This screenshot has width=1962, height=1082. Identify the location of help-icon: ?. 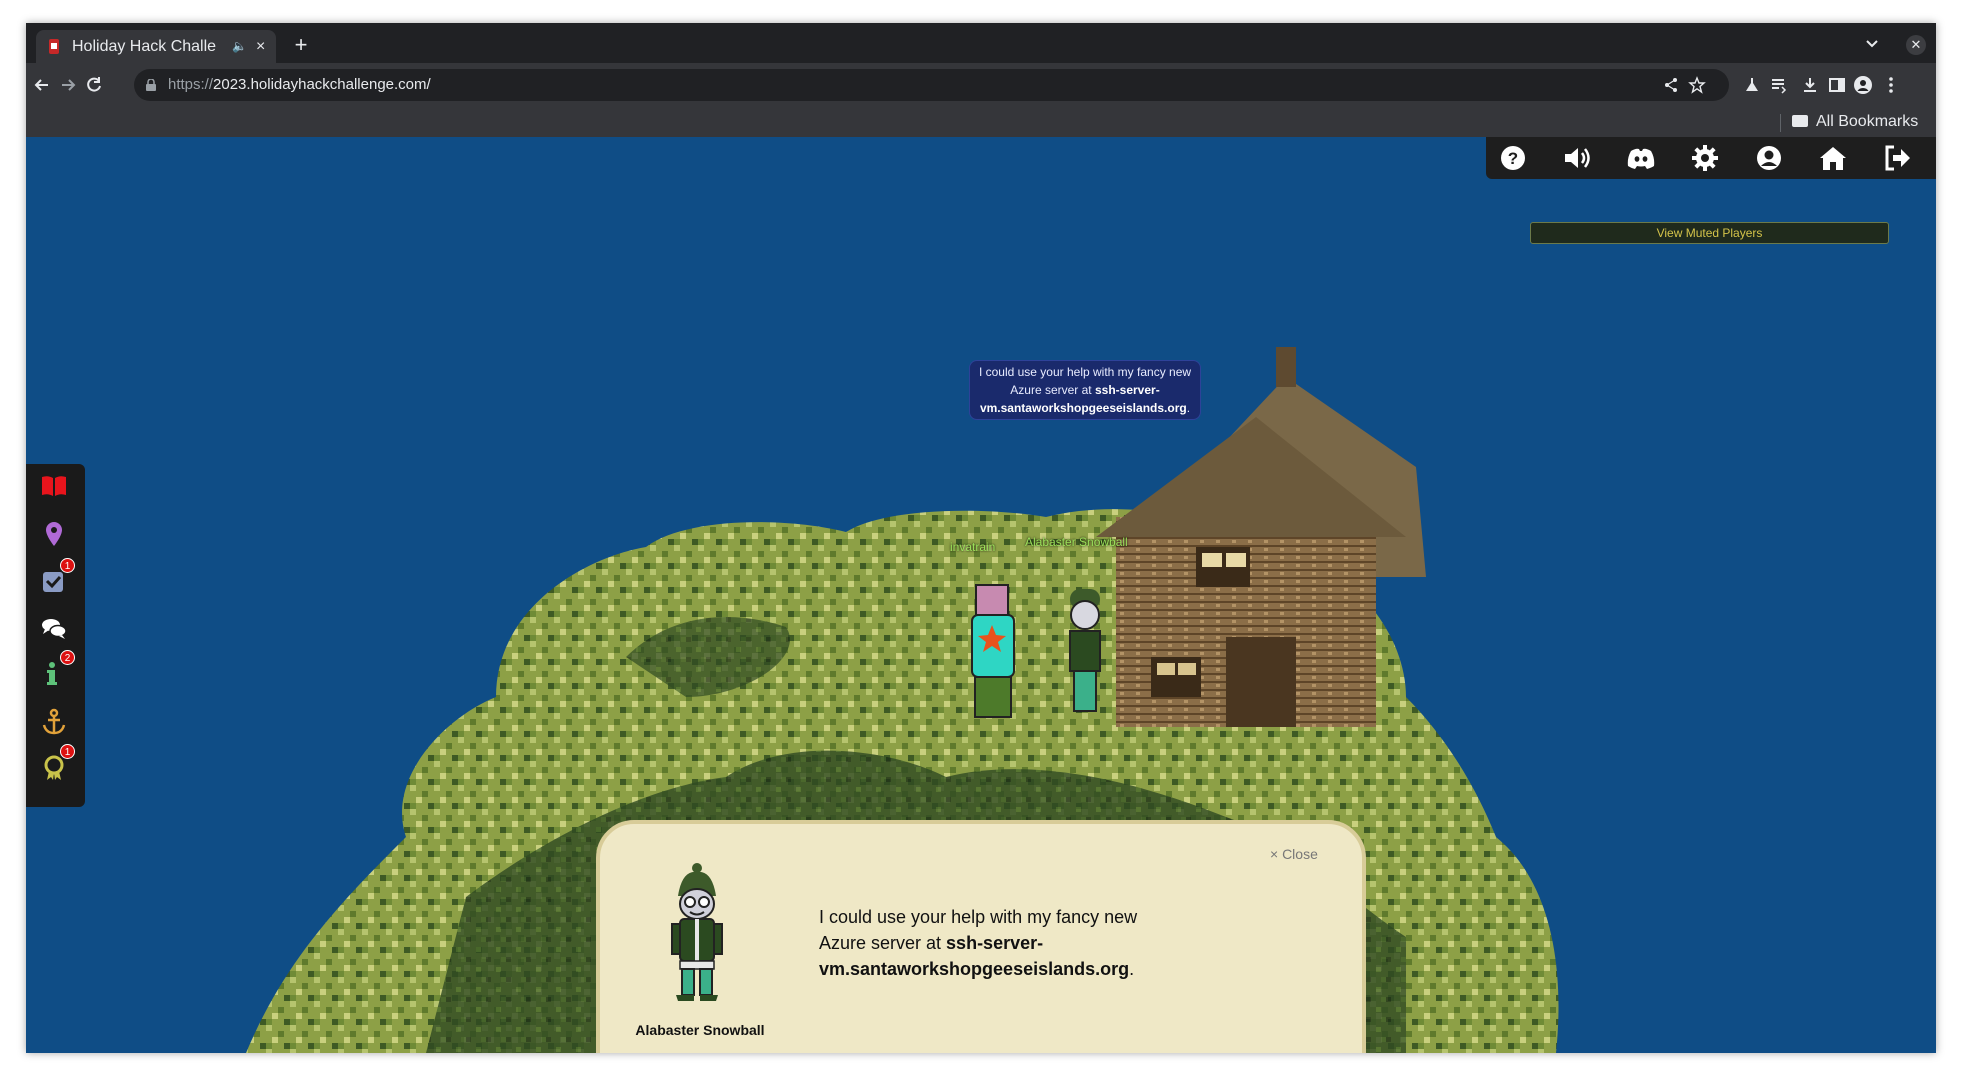
(1513, 158).